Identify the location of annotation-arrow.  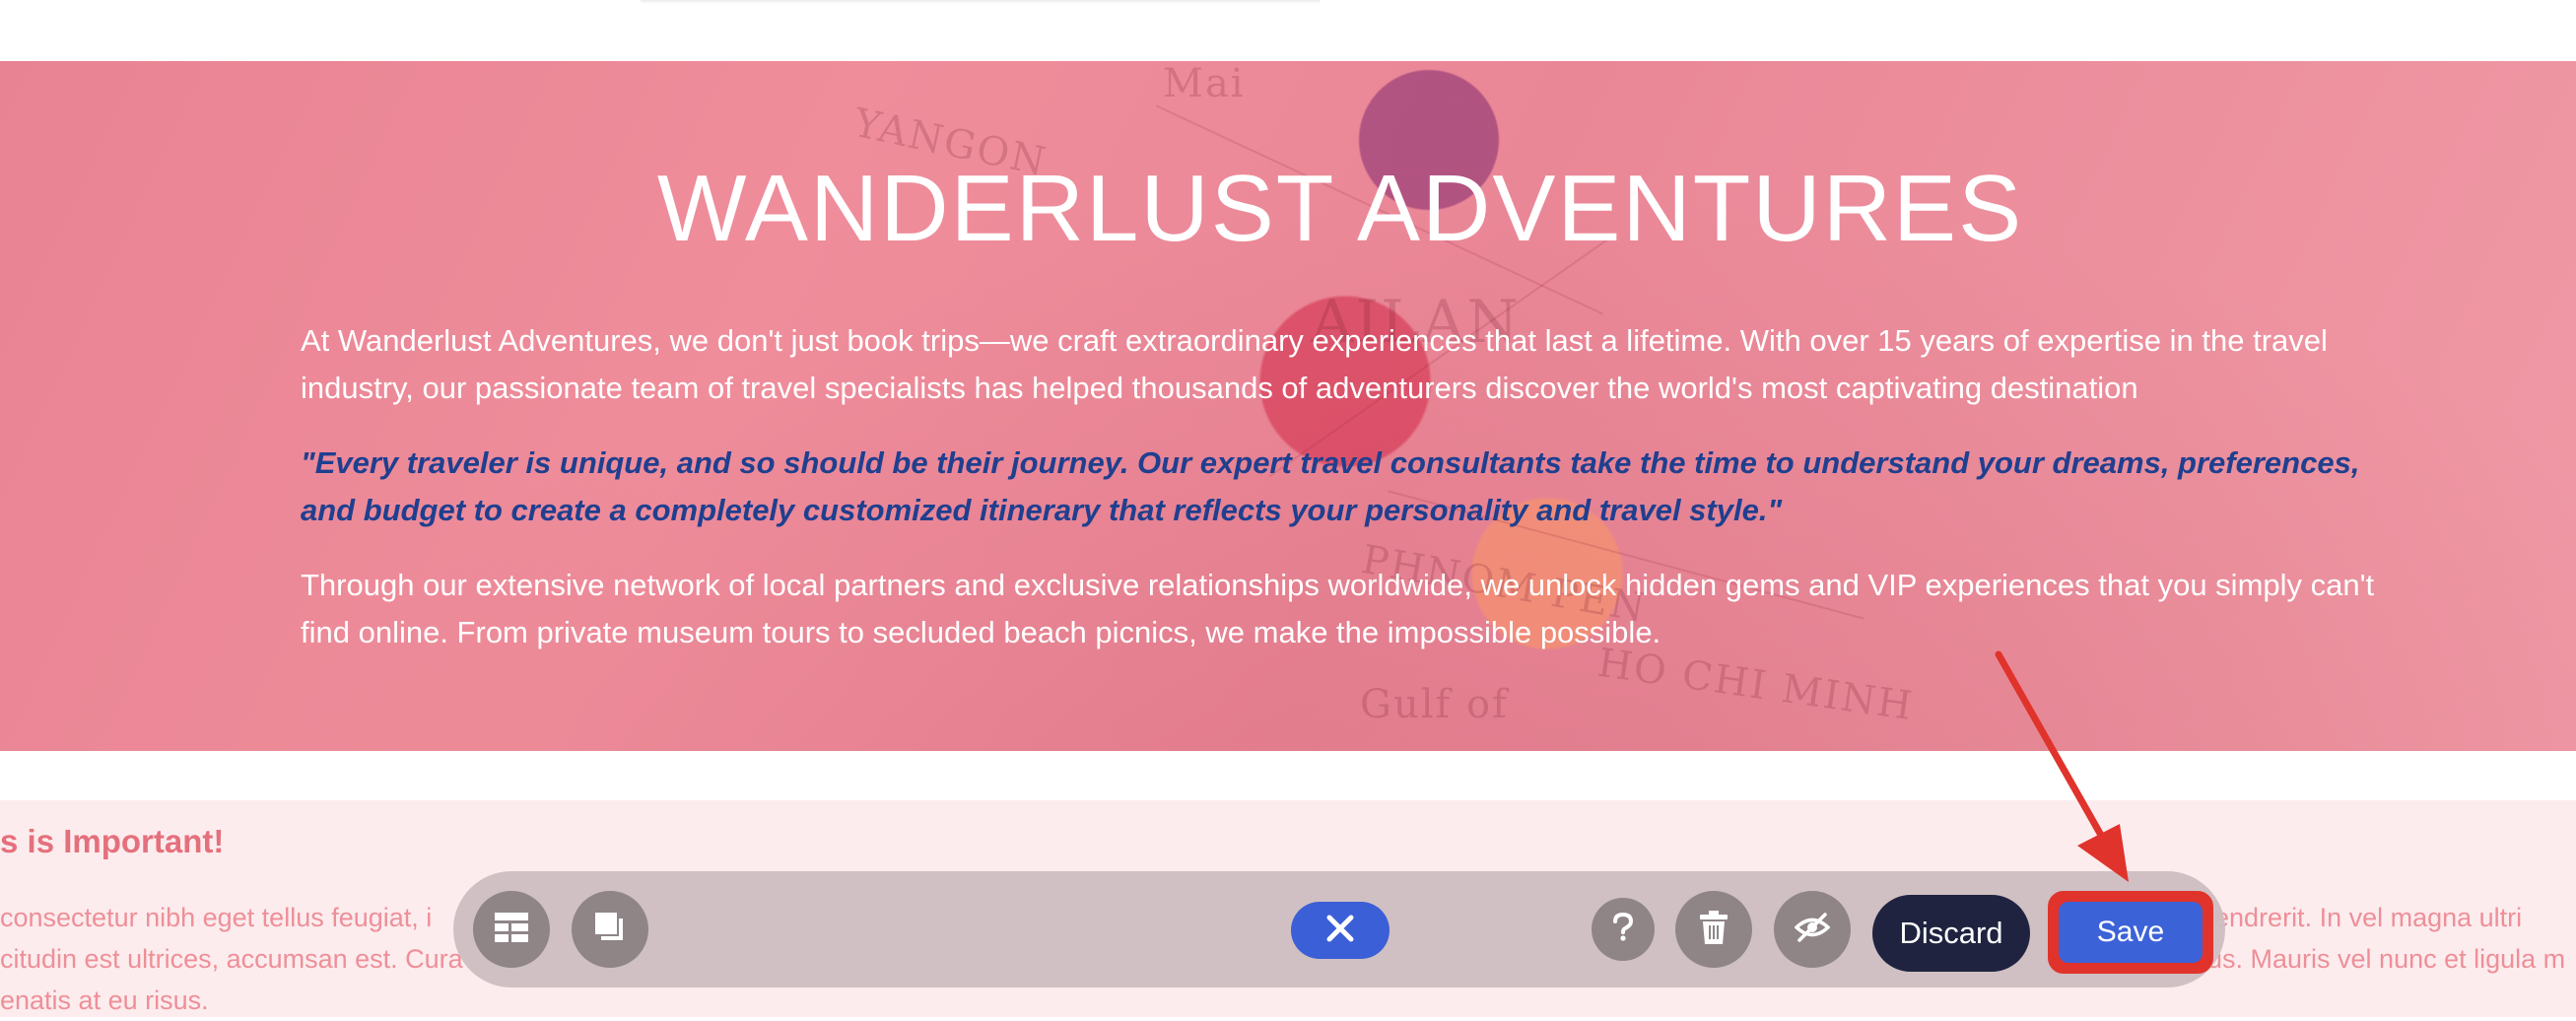
(2062, 766).